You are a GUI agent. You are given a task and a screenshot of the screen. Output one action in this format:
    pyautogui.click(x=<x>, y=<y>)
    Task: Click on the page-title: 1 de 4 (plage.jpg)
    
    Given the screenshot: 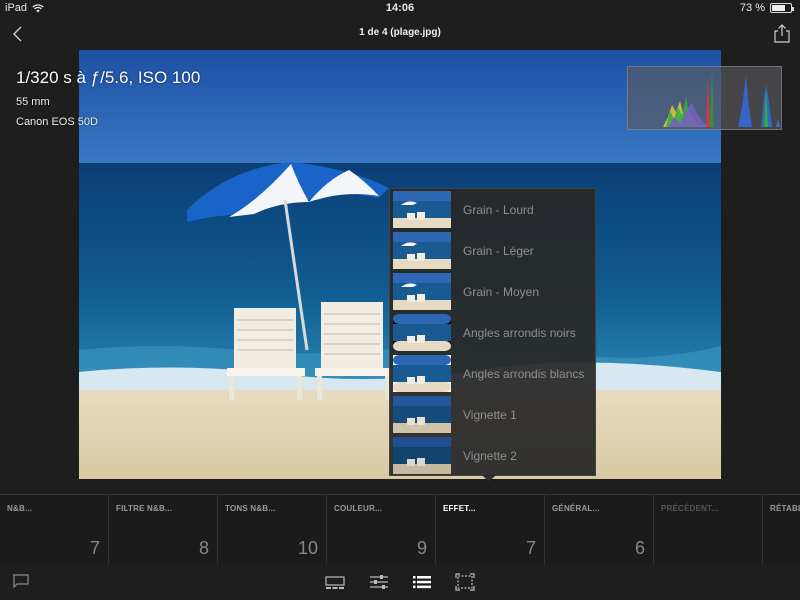 What is the action you would take?
    pyautogui.click(x=400, y=32)
    